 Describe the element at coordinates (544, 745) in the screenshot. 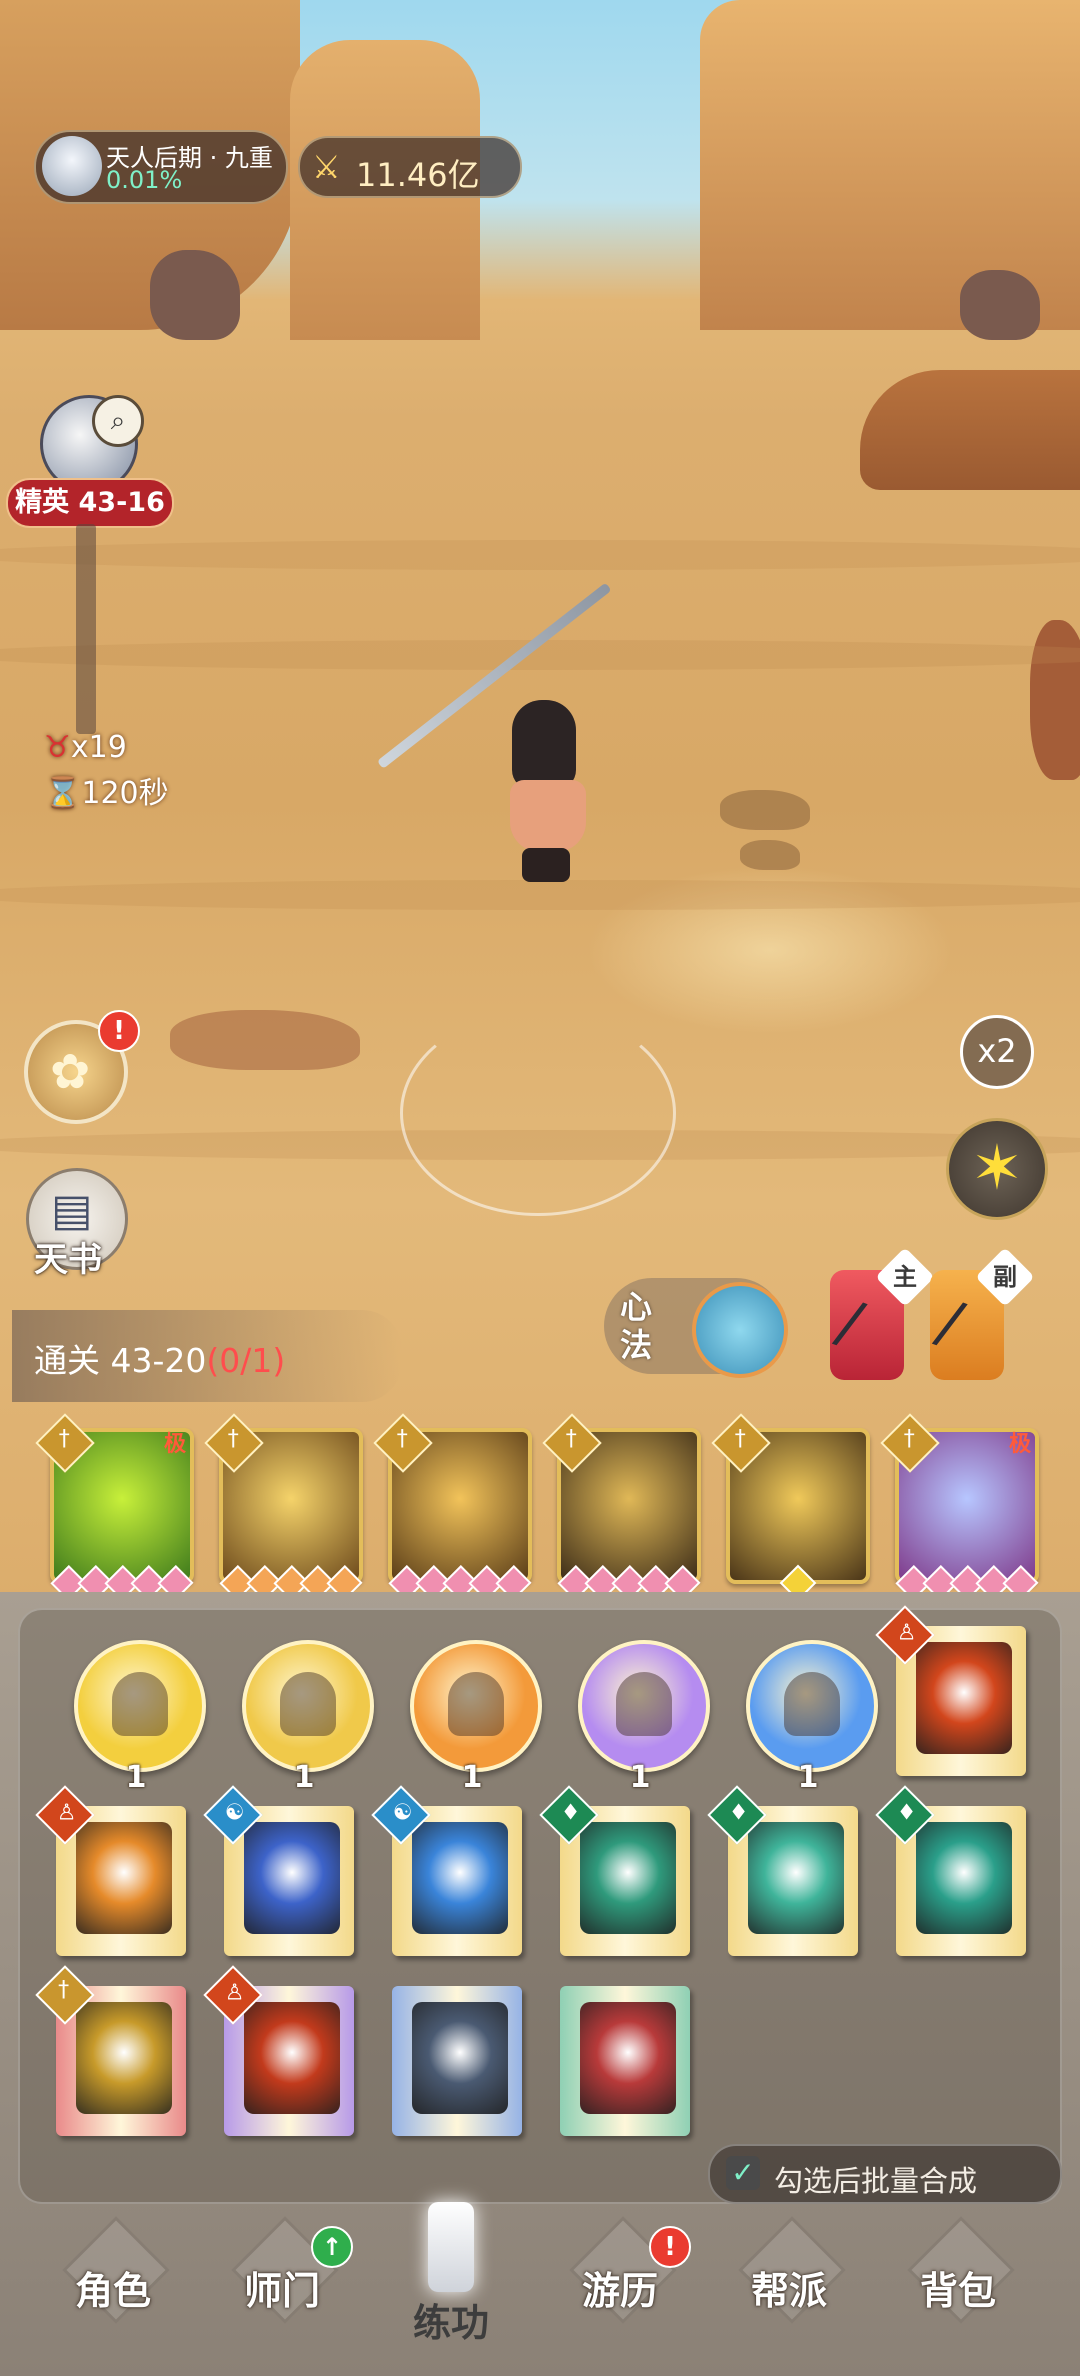

I see `hero-hair` at that location.